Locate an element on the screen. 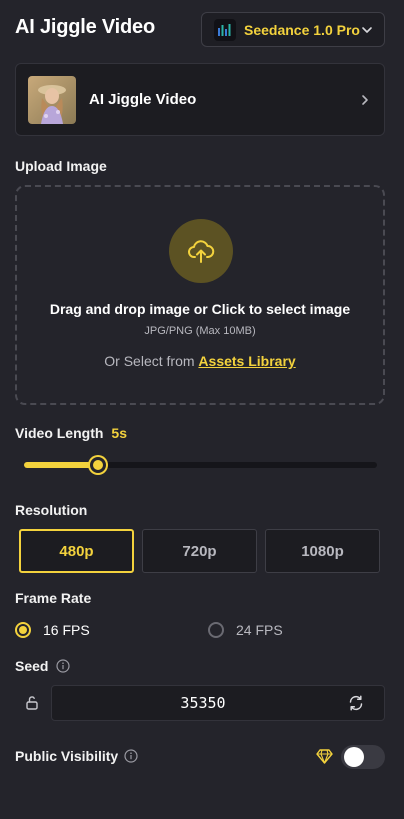 The image size is (404, 819). assets-line: Or Select from Assets Library is located at coordinates (200, 361).